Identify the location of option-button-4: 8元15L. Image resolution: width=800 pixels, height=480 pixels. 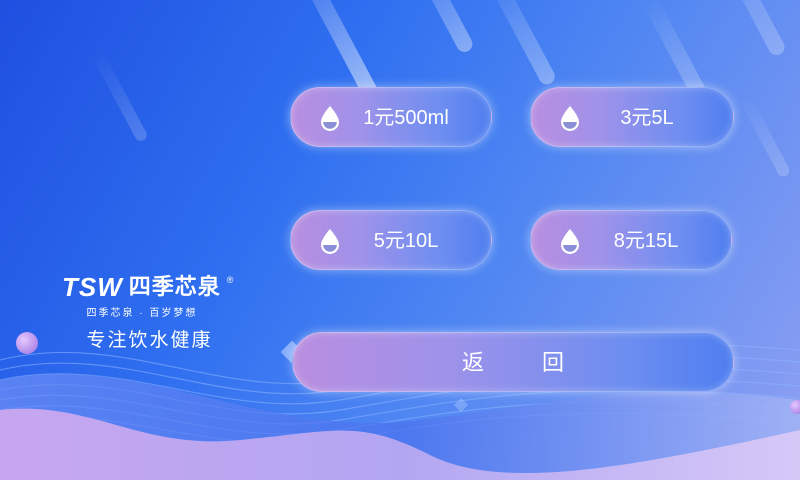
(631, 240).